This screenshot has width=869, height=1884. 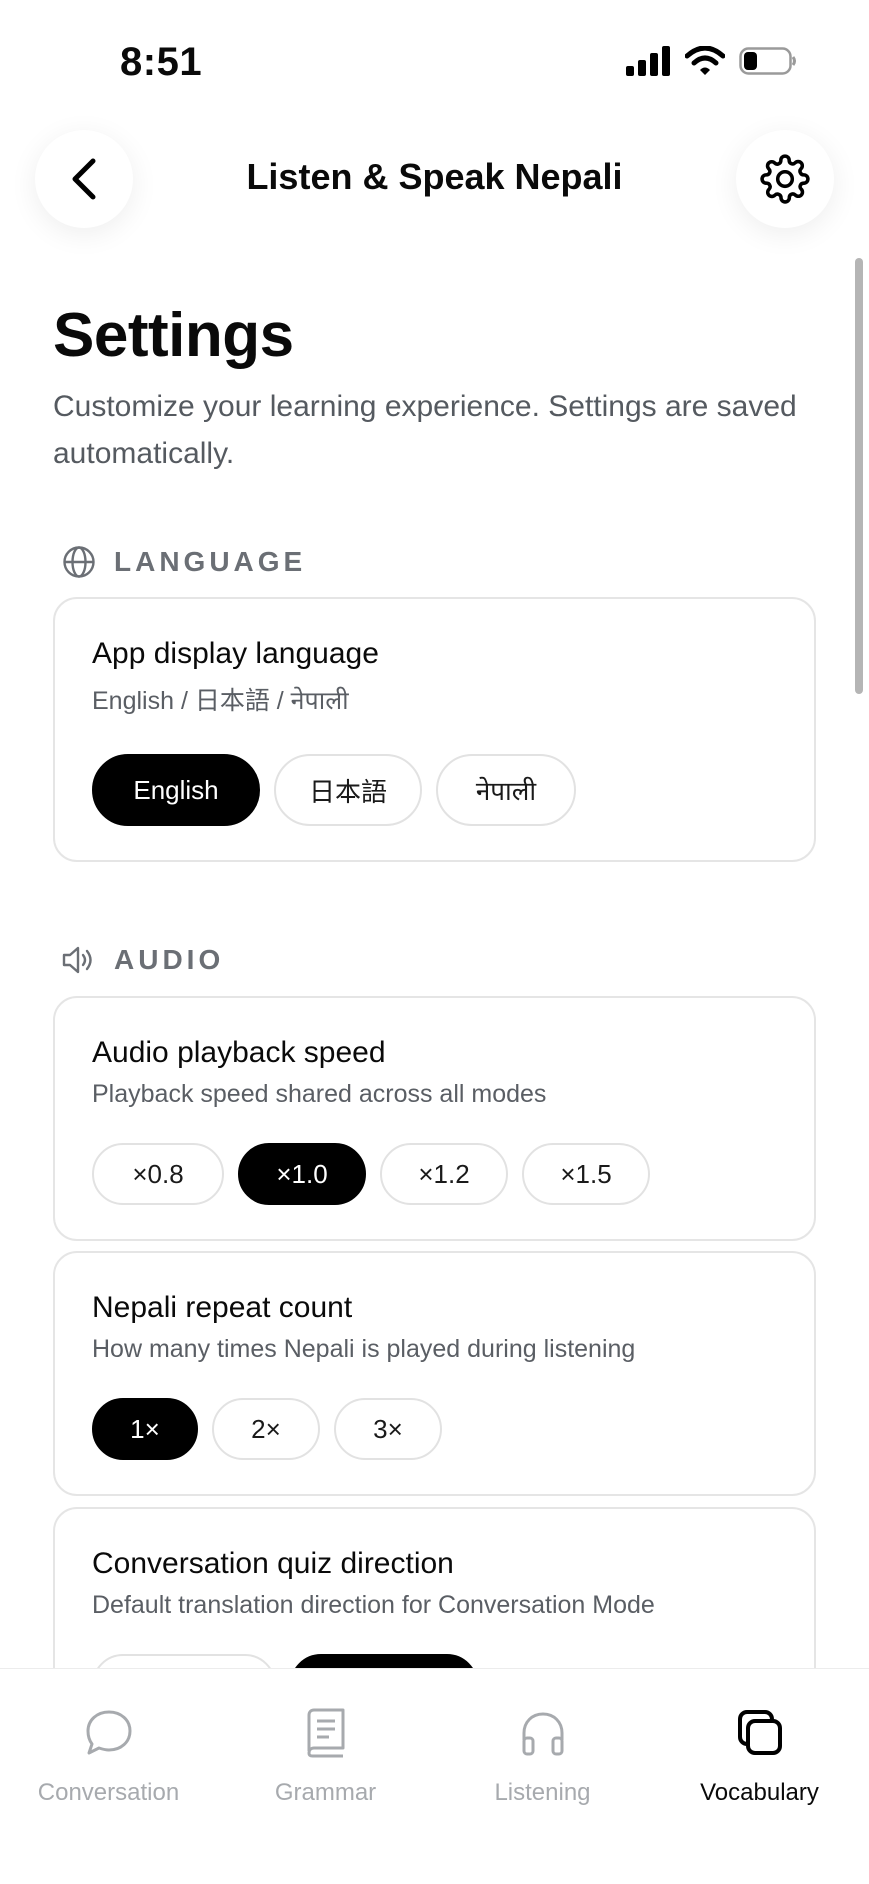 I want to click on tab-label: Listening, so click(x=542, y=1792).